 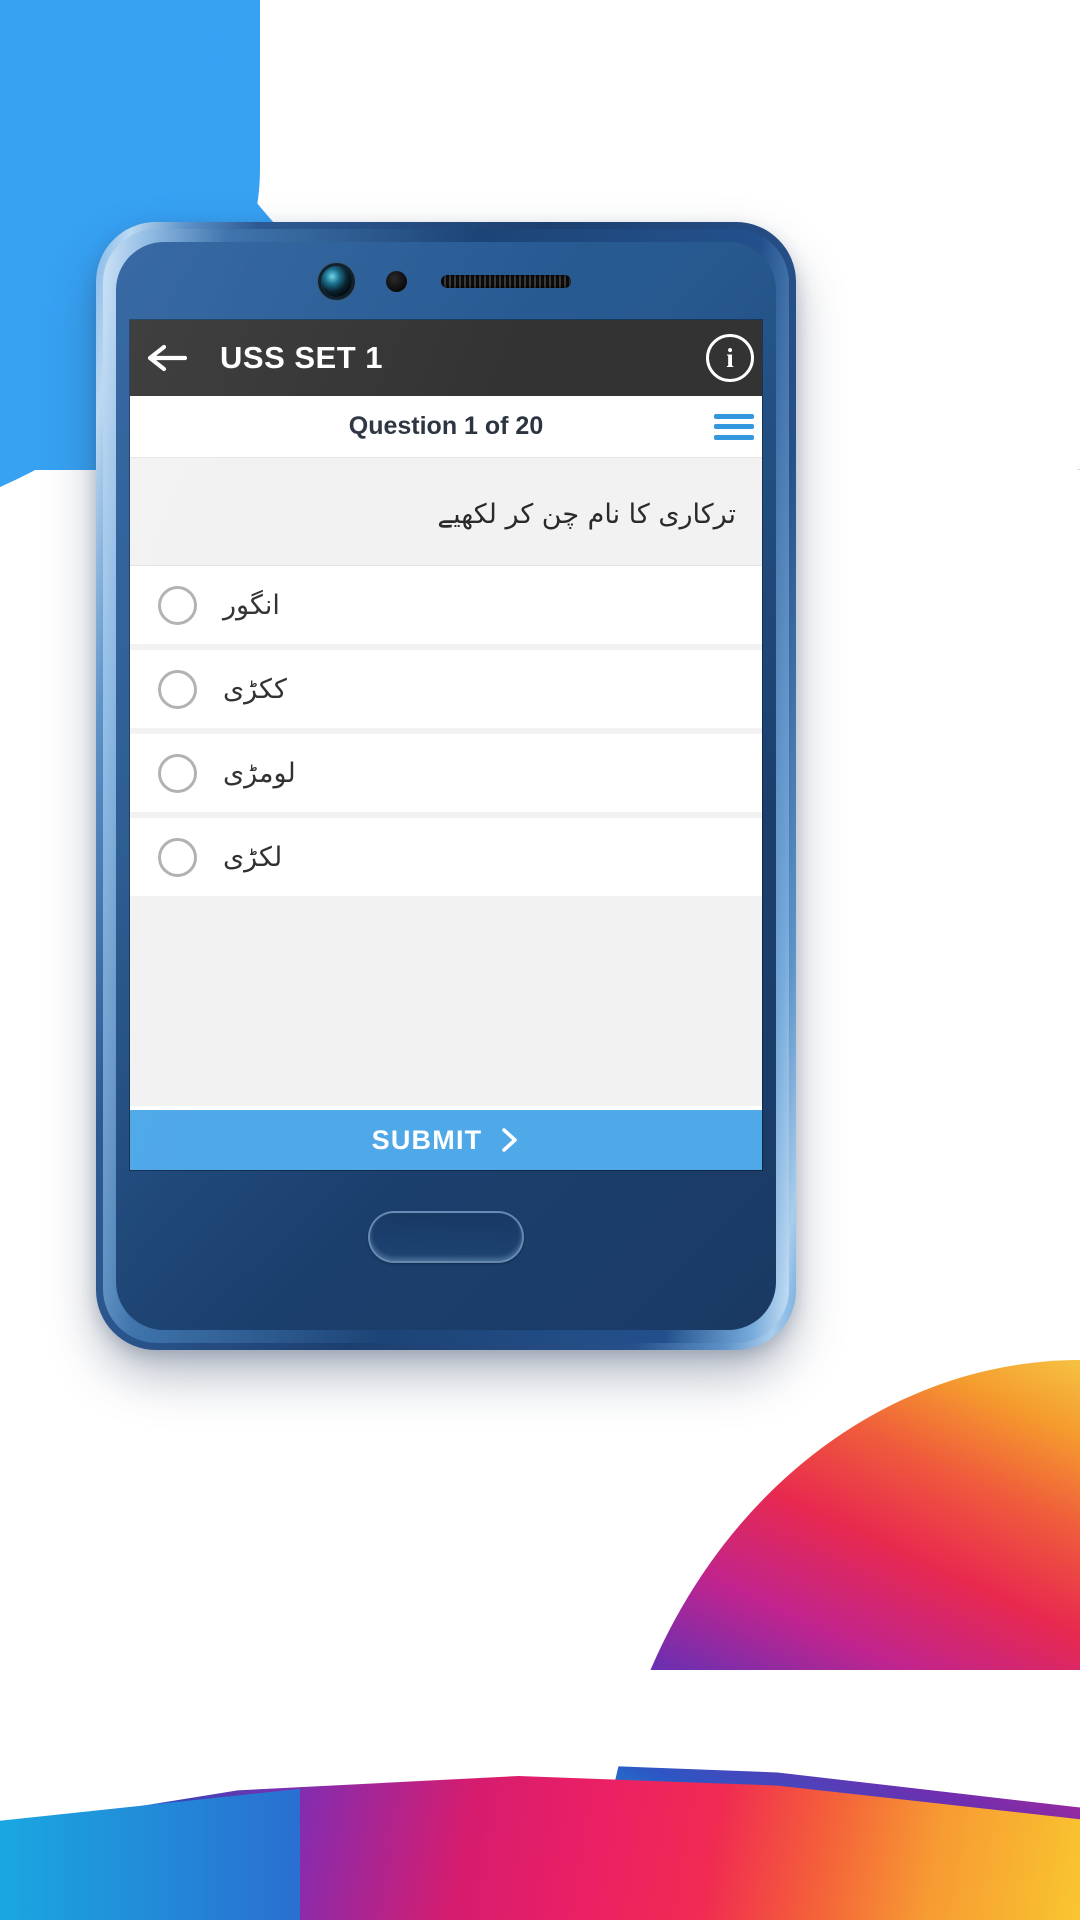 I want to click on phone-top-hardware, so click(x=446, y=281).